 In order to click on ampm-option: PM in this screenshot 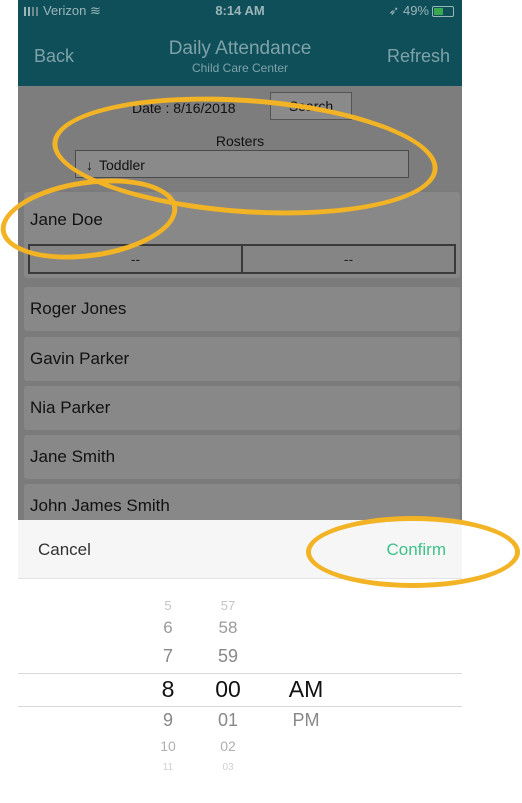, I will do `click(306, 720)`.